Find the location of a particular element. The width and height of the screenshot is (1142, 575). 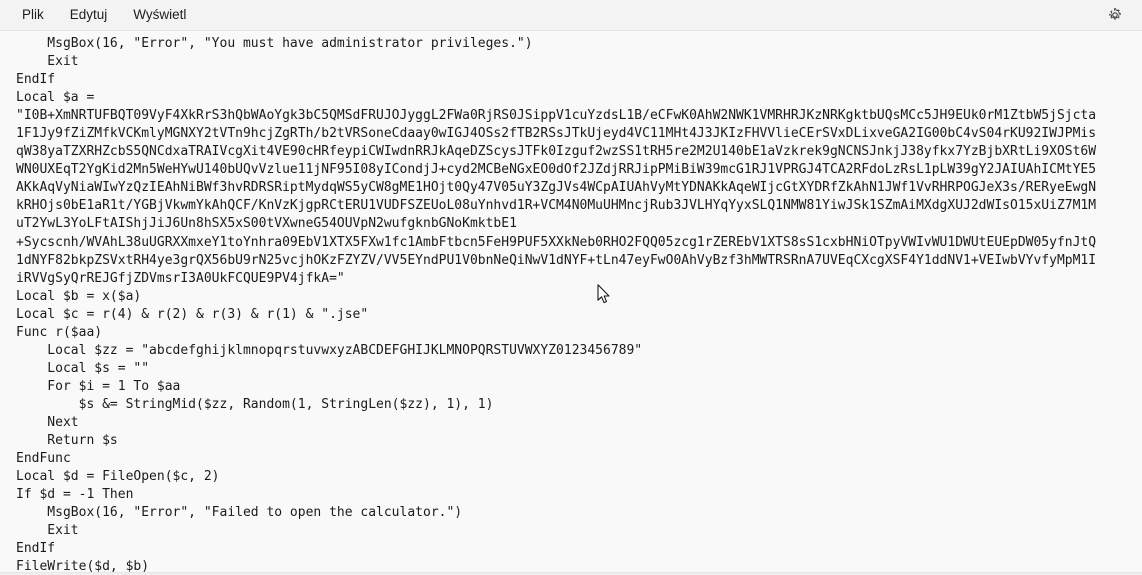

settings-button is located at coordinates (1115, 15).